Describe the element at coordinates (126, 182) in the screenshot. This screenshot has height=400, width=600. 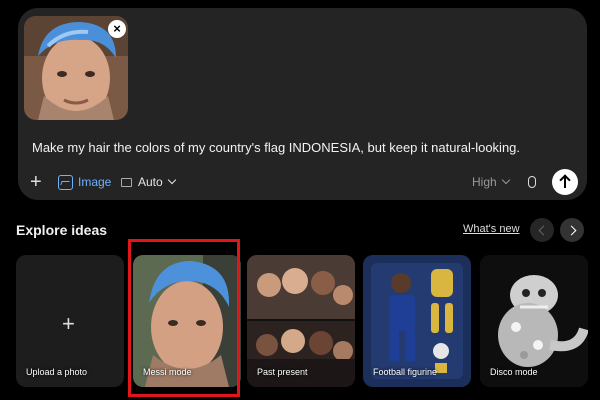
I see `aspect-ratio-icon` at that location.